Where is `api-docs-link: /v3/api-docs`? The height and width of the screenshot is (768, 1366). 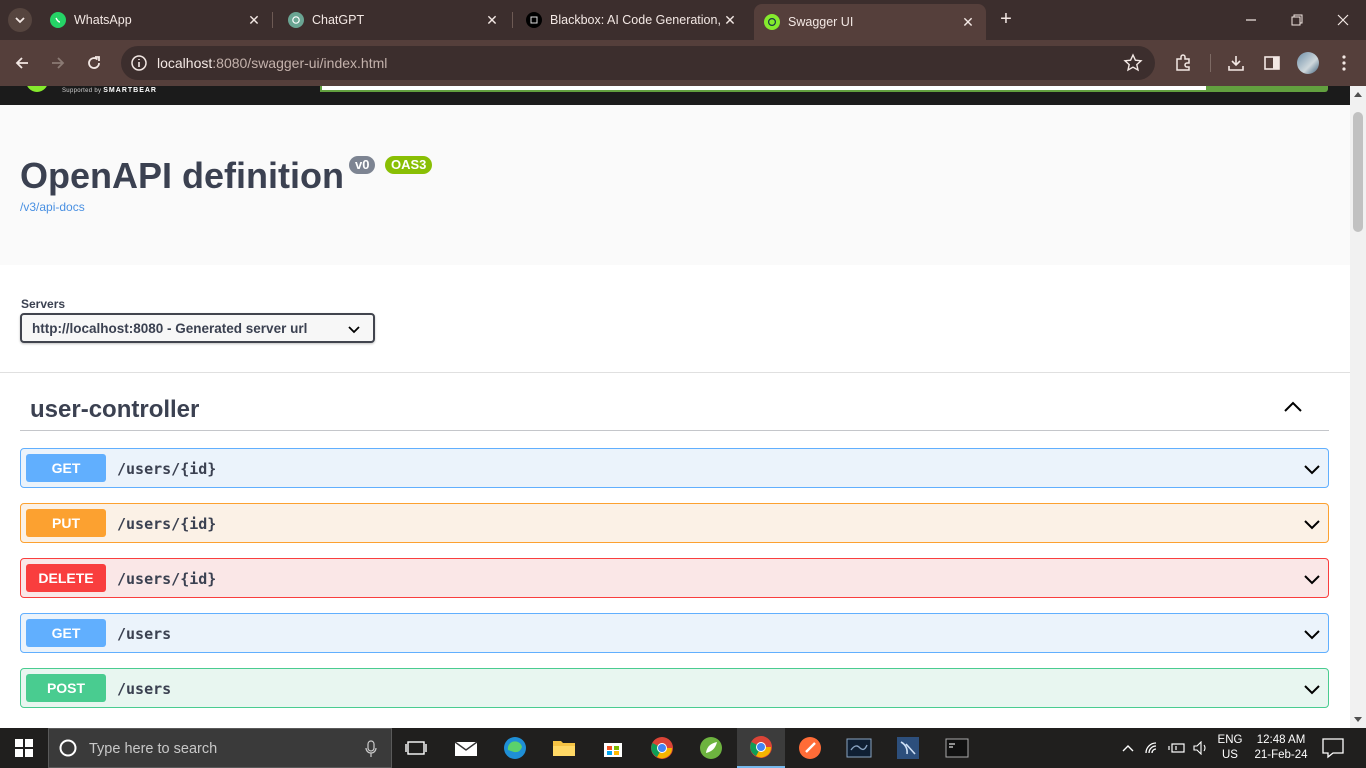 api-docs-link: /v3/api-docs is located at coordinates (52, 207).